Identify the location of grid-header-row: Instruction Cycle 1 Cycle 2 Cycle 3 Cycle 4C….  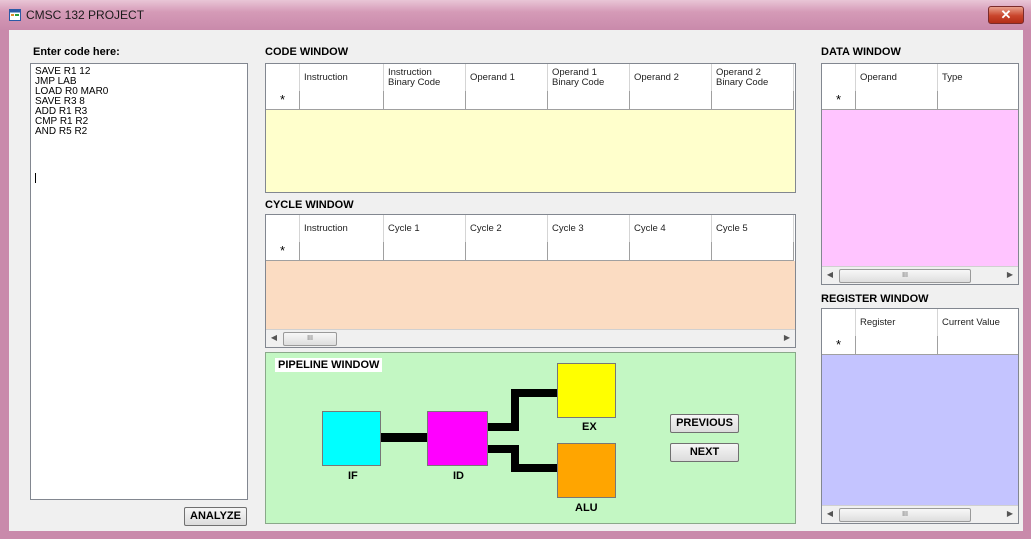
(530, 229).